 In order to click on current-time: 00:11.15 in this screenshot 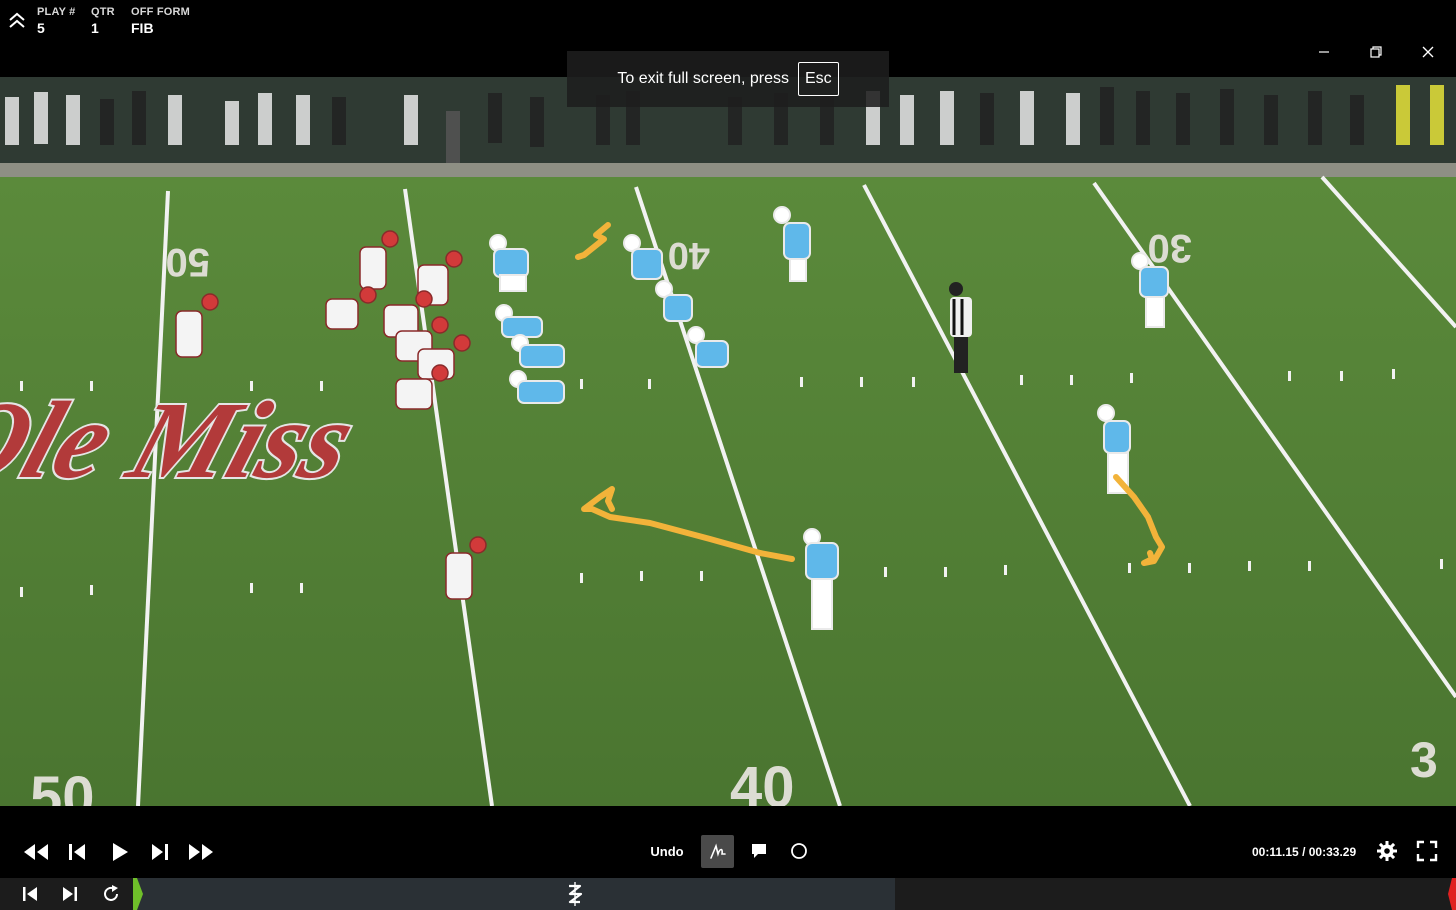, I will do `click(1275, 852)`.